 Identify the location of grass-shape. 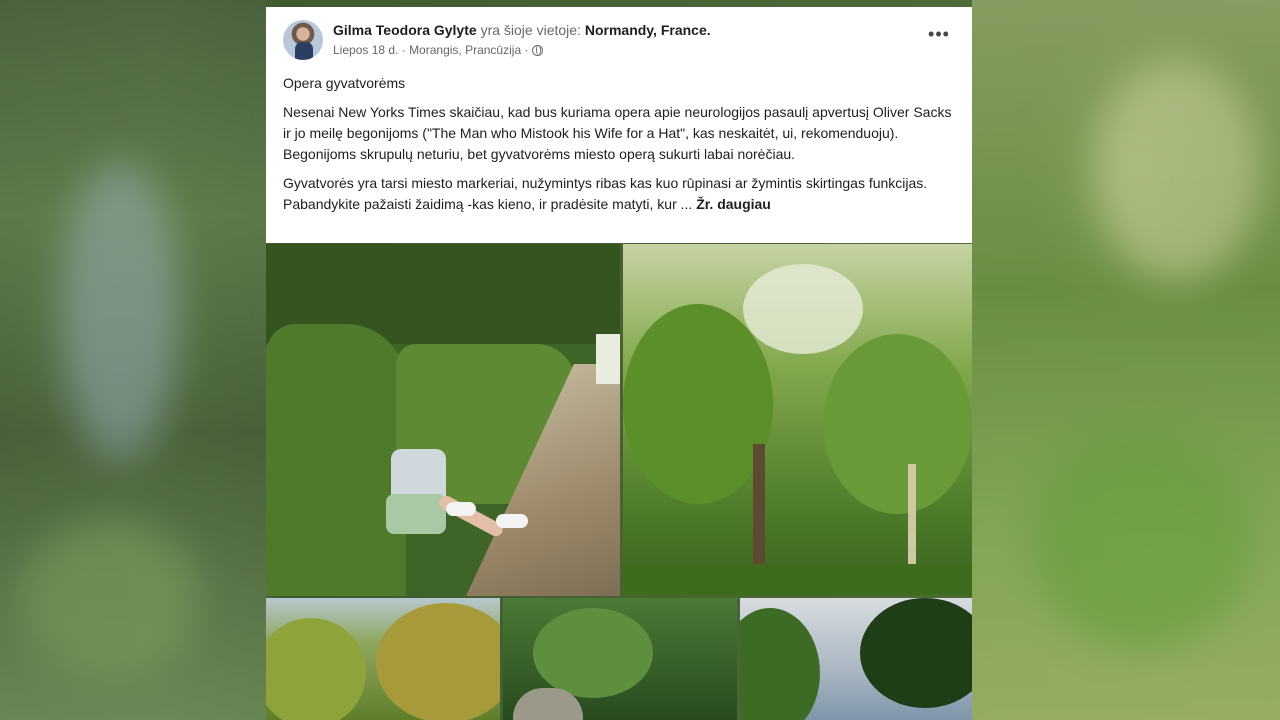
(797, 580).